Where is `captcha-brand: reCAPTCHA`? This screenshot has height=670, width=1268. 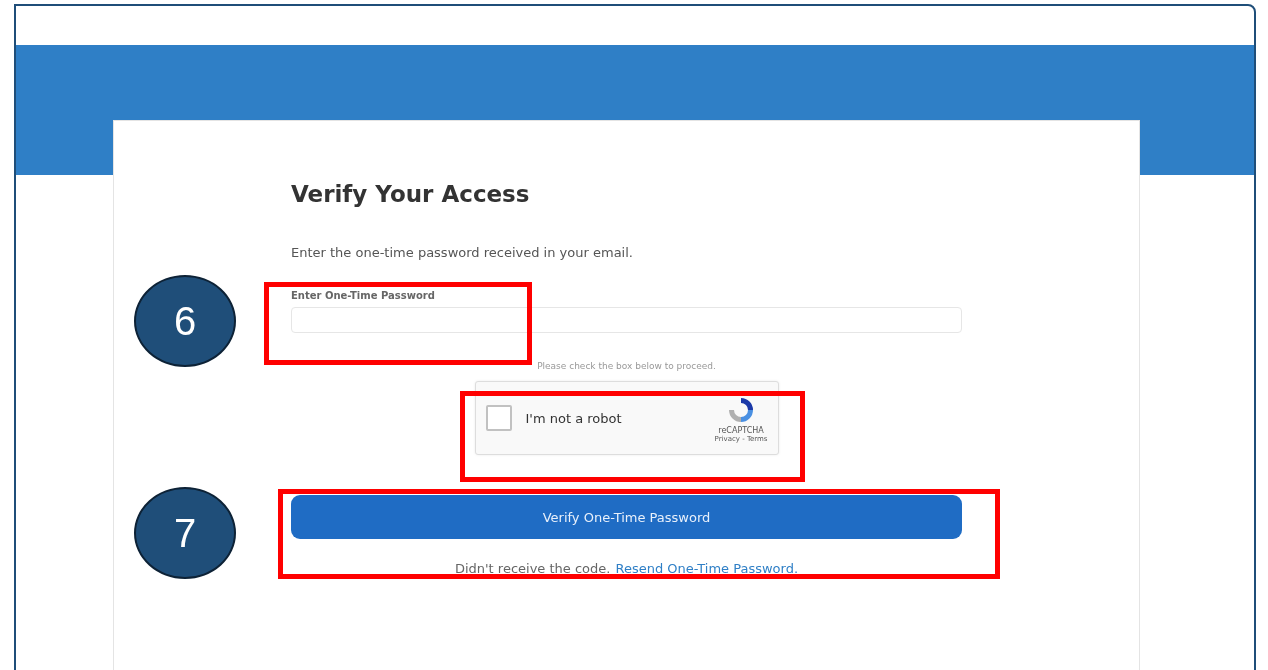 captcha-brand: reCAPTCHA is located at coordinates (741, 430).